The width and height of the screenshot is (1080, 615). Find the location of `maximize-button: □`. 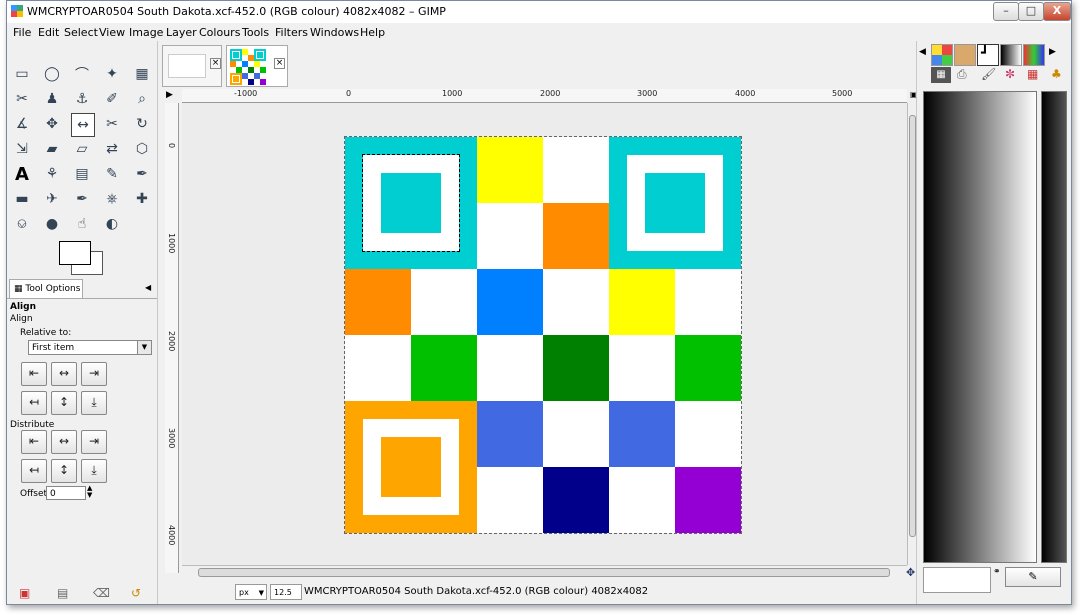

maximize-button: □ is located at coordinates (1031, 11).